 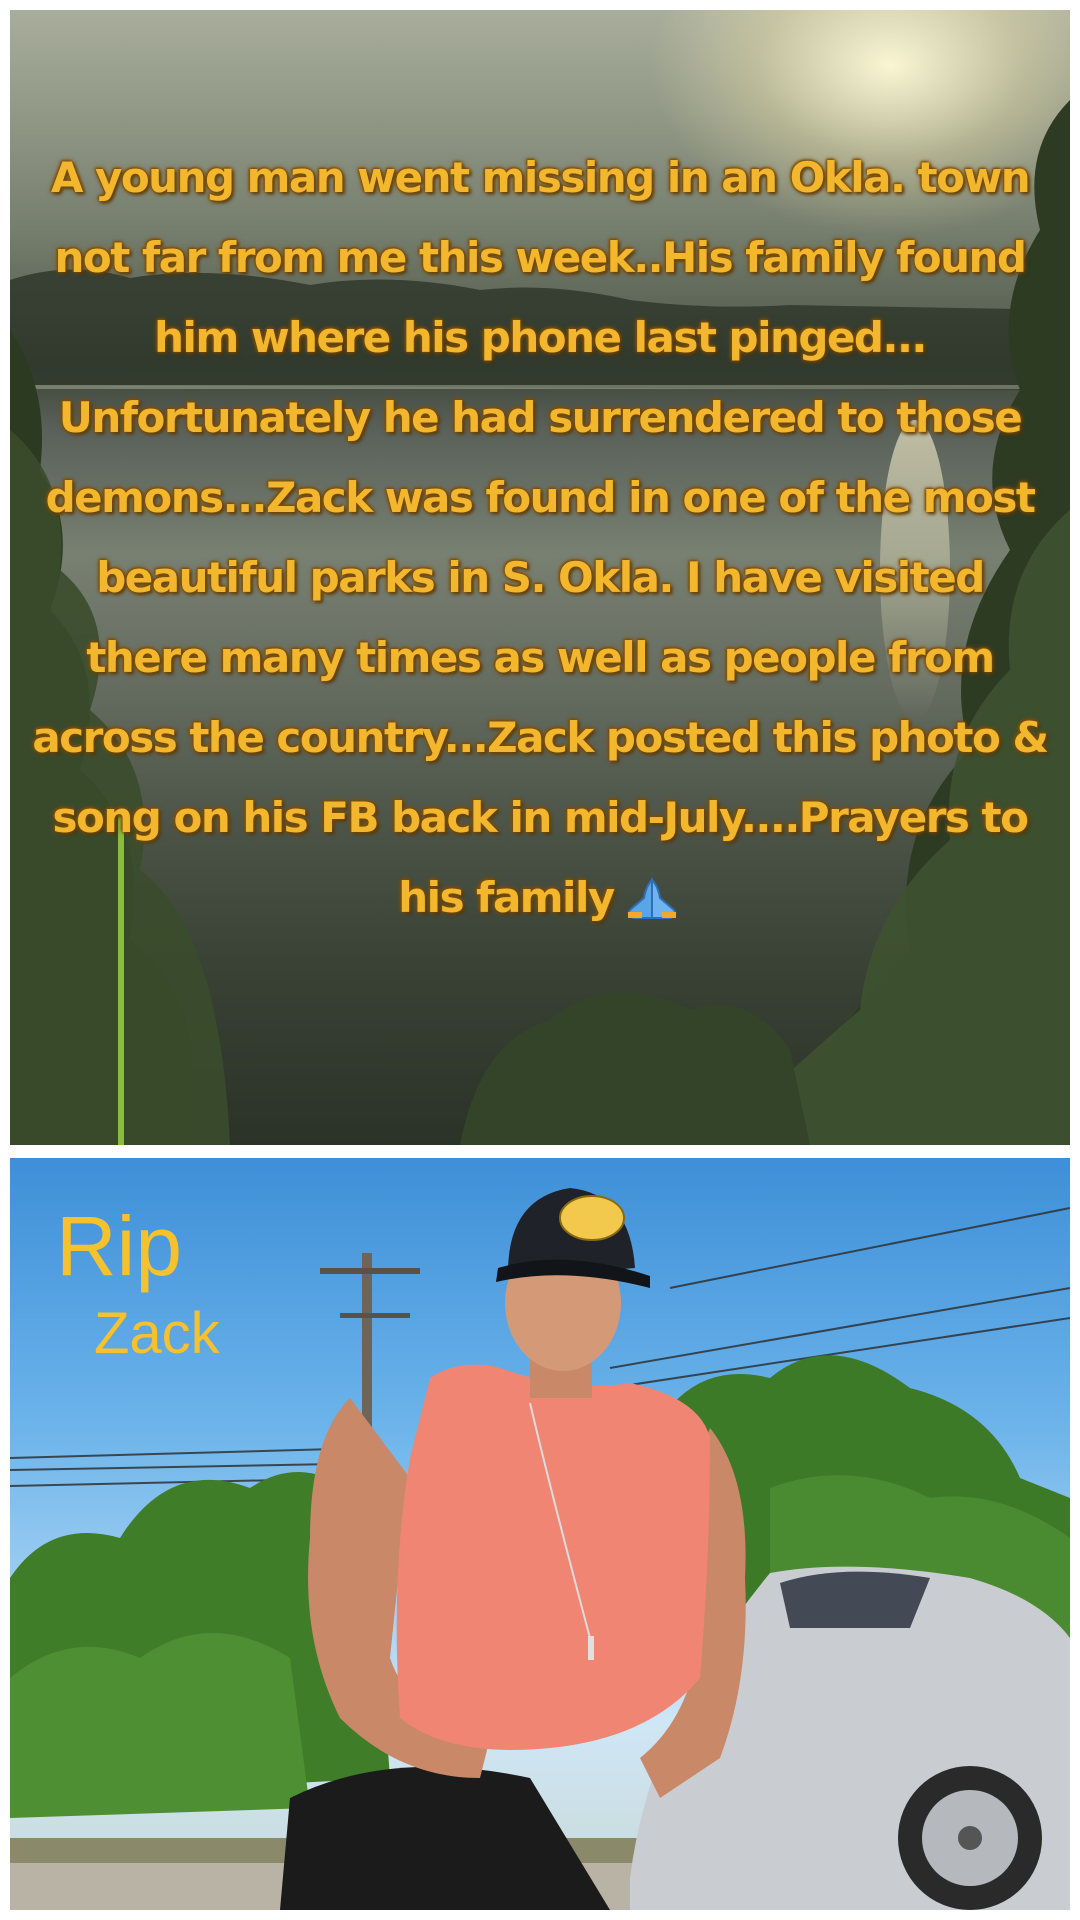 I want to click on praying-hands-icon, so click(x=652, y=906).